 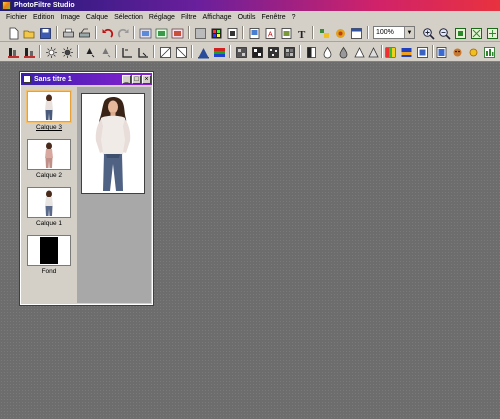 I want to click on frame-icon, so click(x=421, y=51).